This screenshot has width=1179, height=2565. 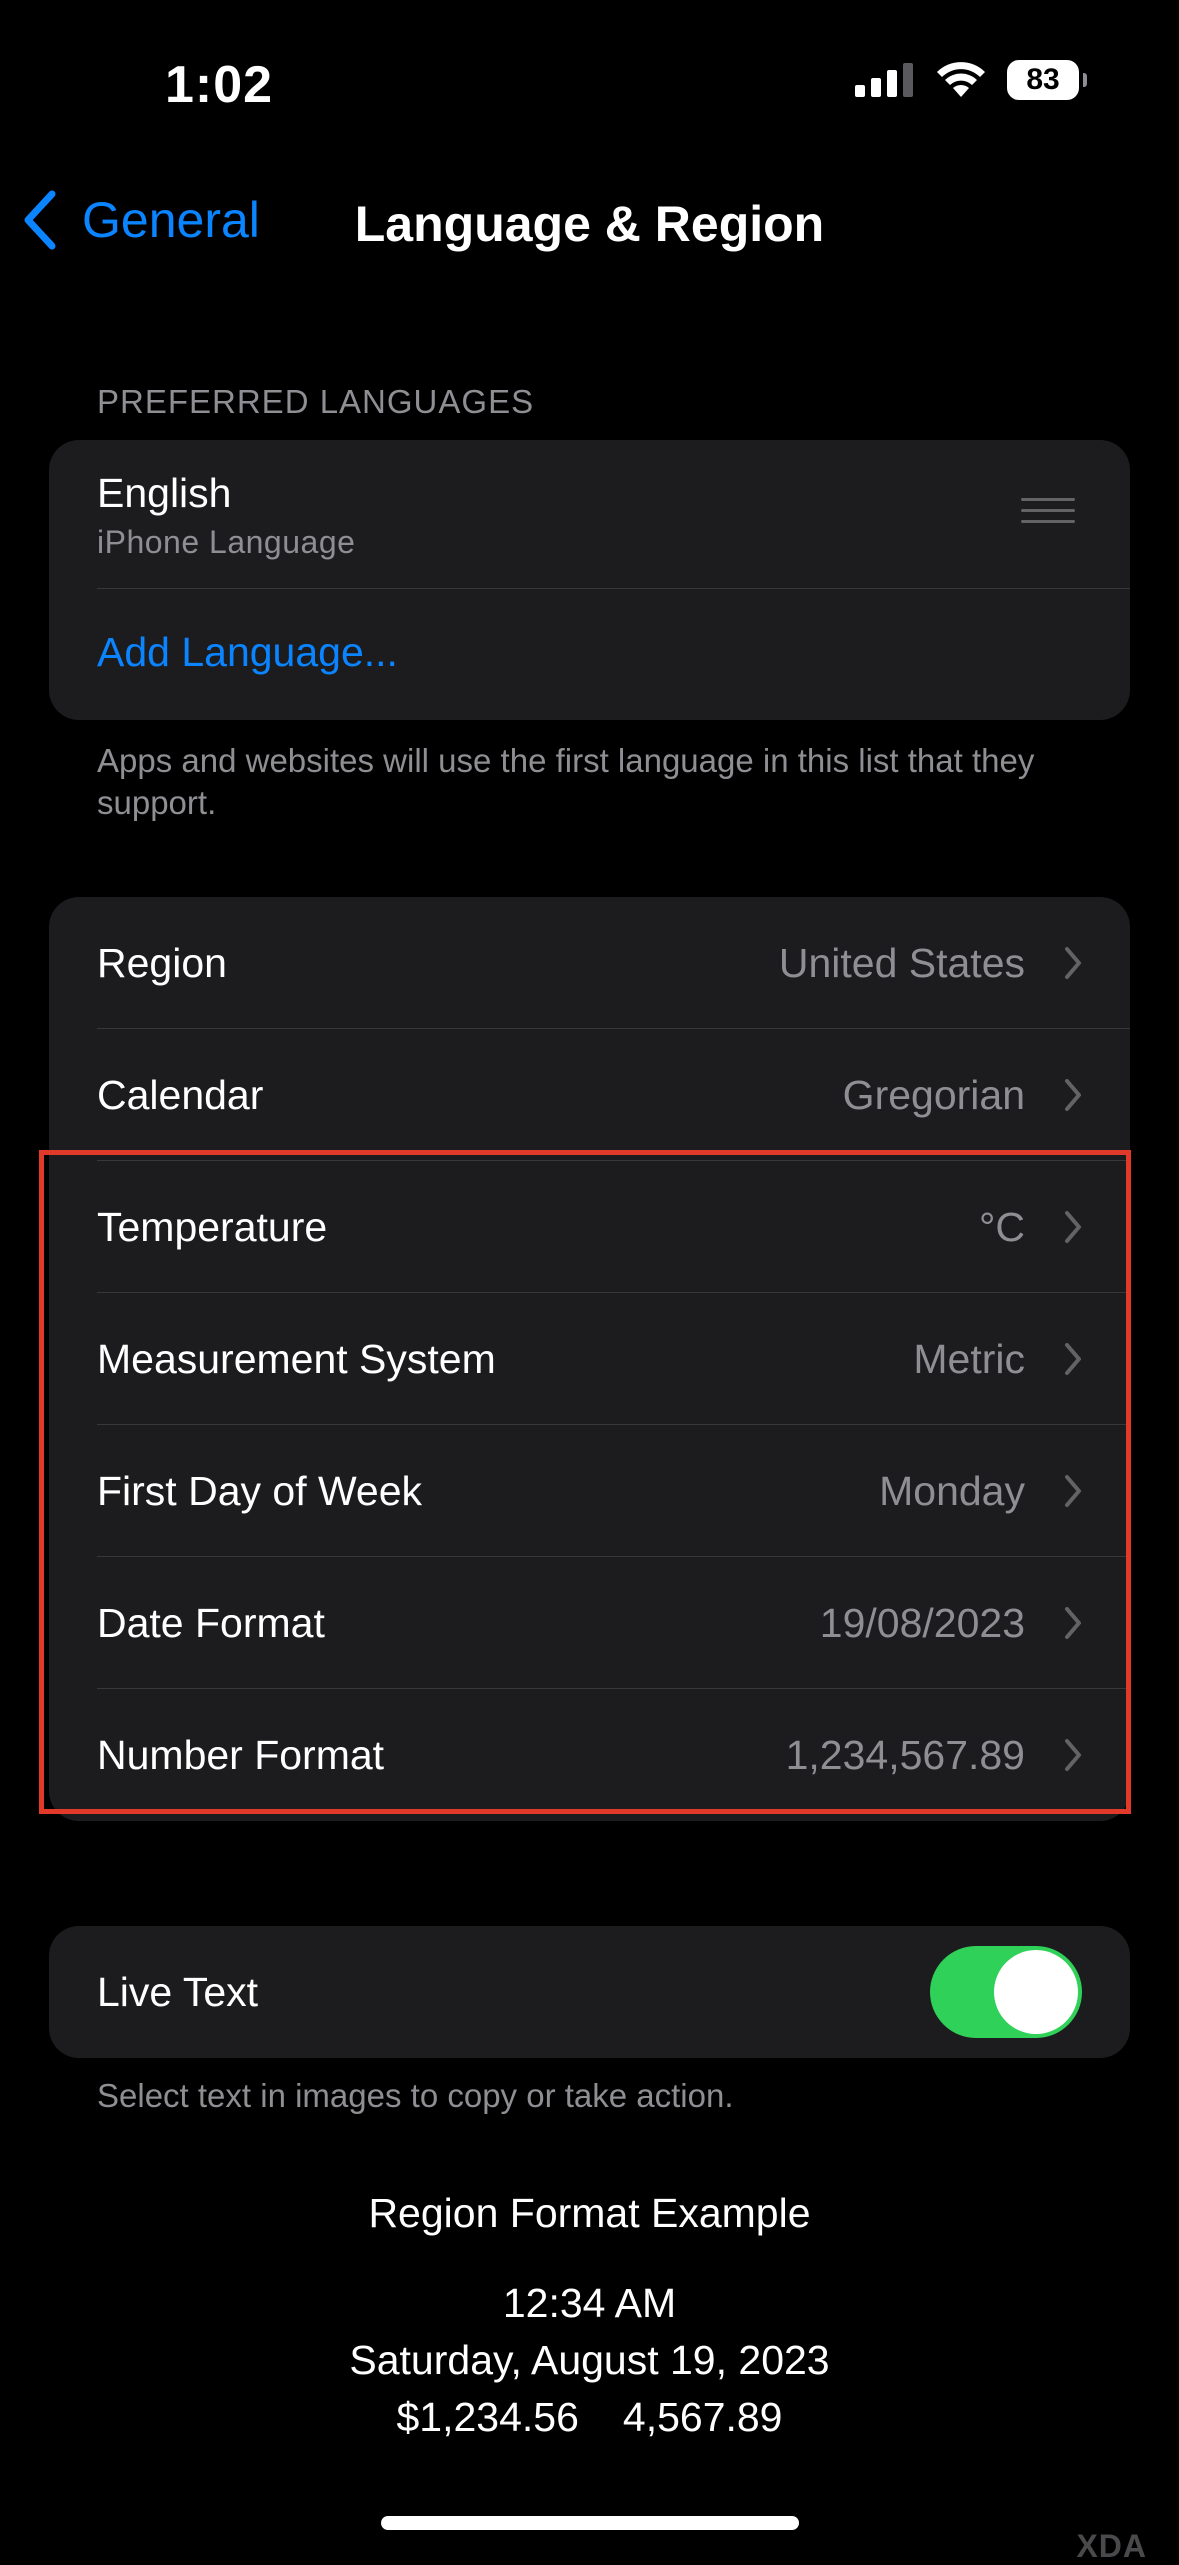 What do you see at coordinates (589, 1491) in the screenshot?
I see `settings-row-first-day-of-week: First Day of Week Monday` at bounding box center [589, 1491].